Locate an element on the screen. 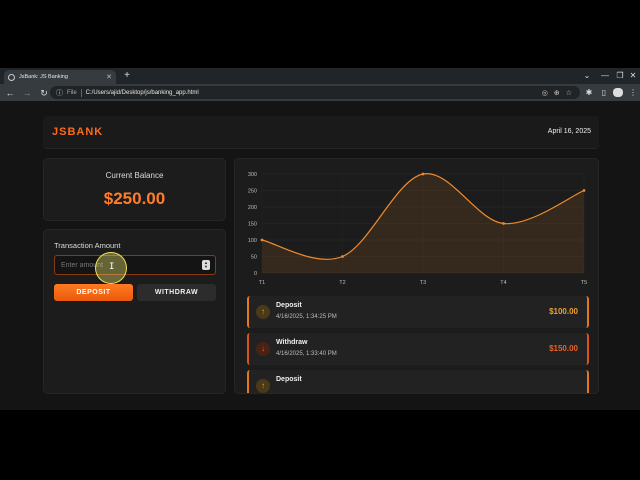 This screenshot has width=640, height=480. scheme-label: File is located at coordinates (72, 92).